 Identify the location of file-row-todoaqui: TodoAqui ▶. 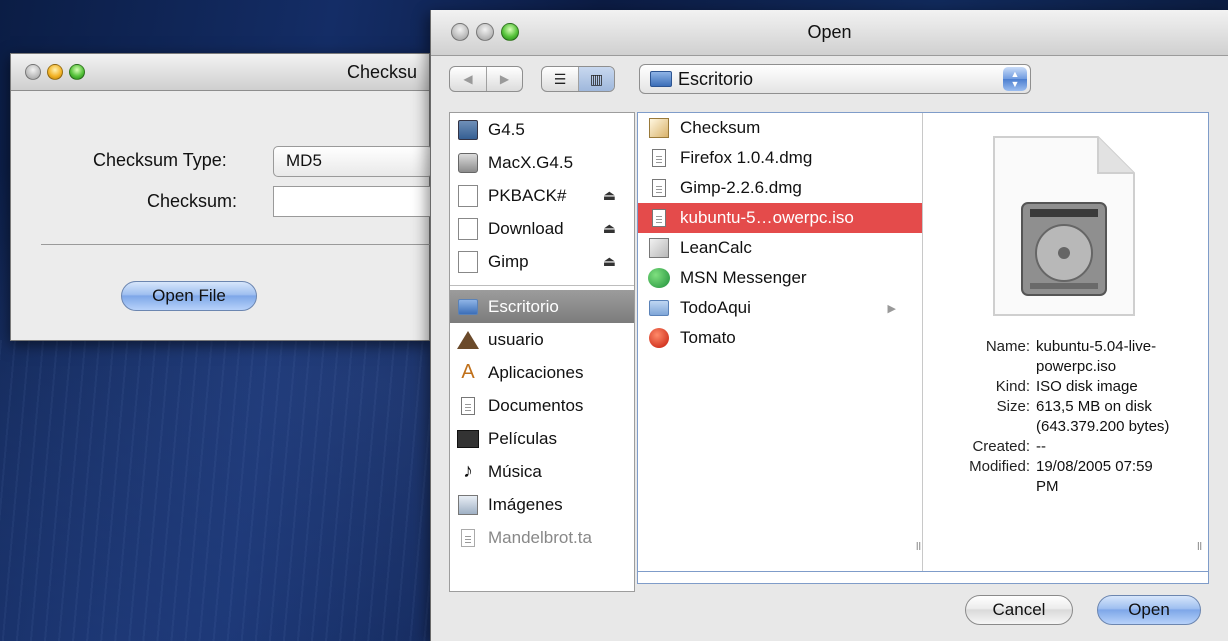
(780, 308).